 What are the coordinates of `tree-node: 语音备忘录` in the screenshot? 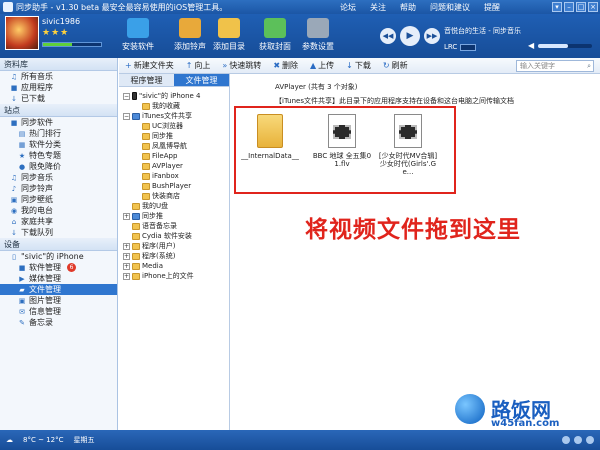 It's located at (174, 226).